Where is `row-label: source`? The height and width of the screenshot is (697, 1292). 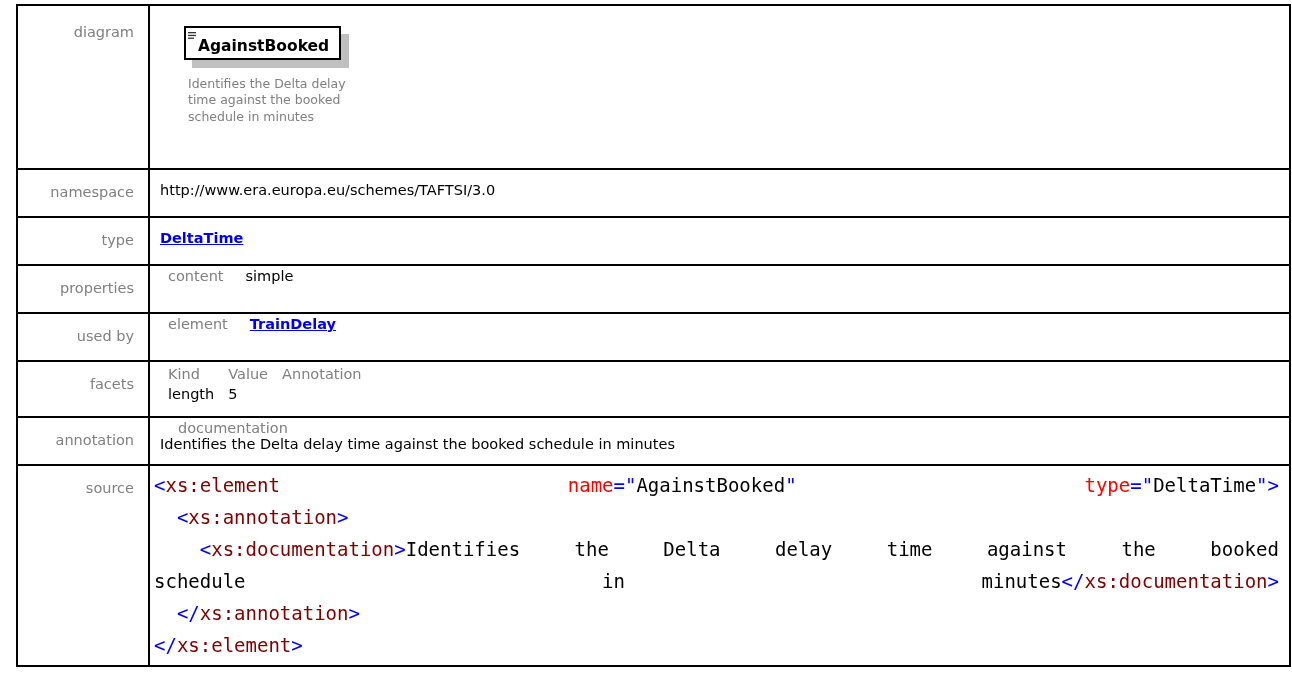 row-label: source is located at coordinates (109, 488).